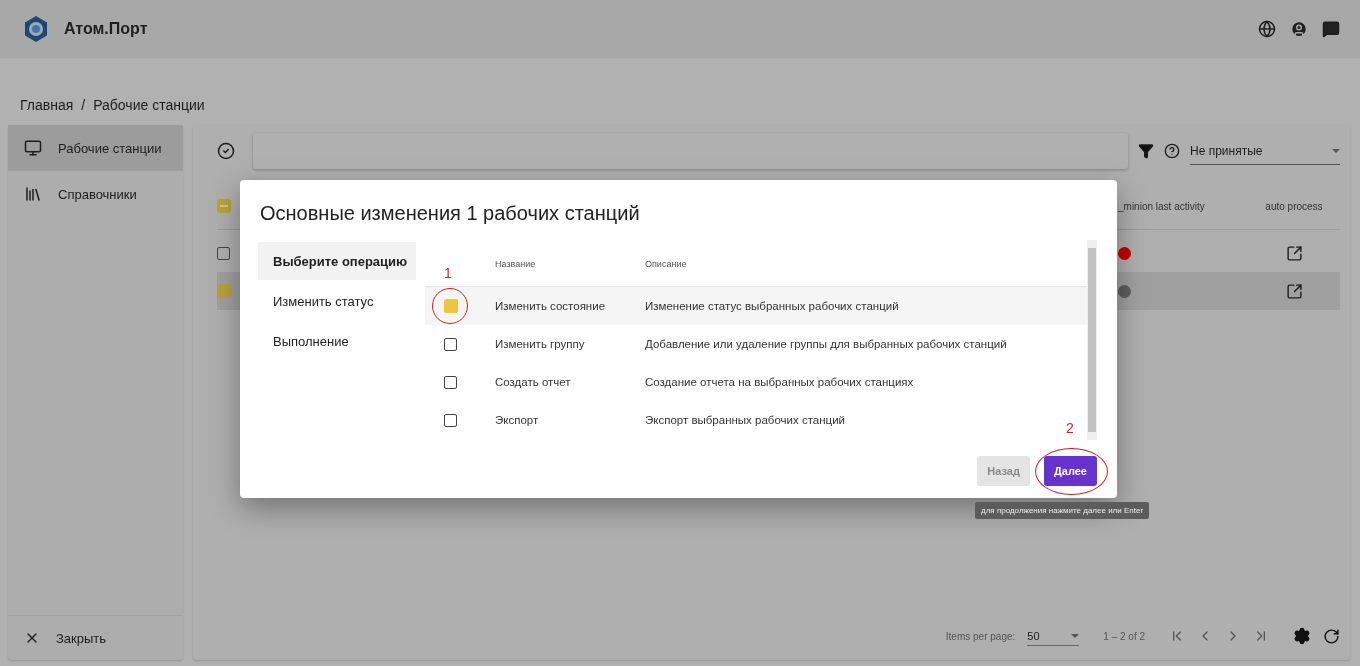 The width and height of the screenshot is (1360, 666). Describe the element at coordinates (1062, 510) in the screenshot. I see `tooltip: для продолжения нажмите далее или Enter` at that location.